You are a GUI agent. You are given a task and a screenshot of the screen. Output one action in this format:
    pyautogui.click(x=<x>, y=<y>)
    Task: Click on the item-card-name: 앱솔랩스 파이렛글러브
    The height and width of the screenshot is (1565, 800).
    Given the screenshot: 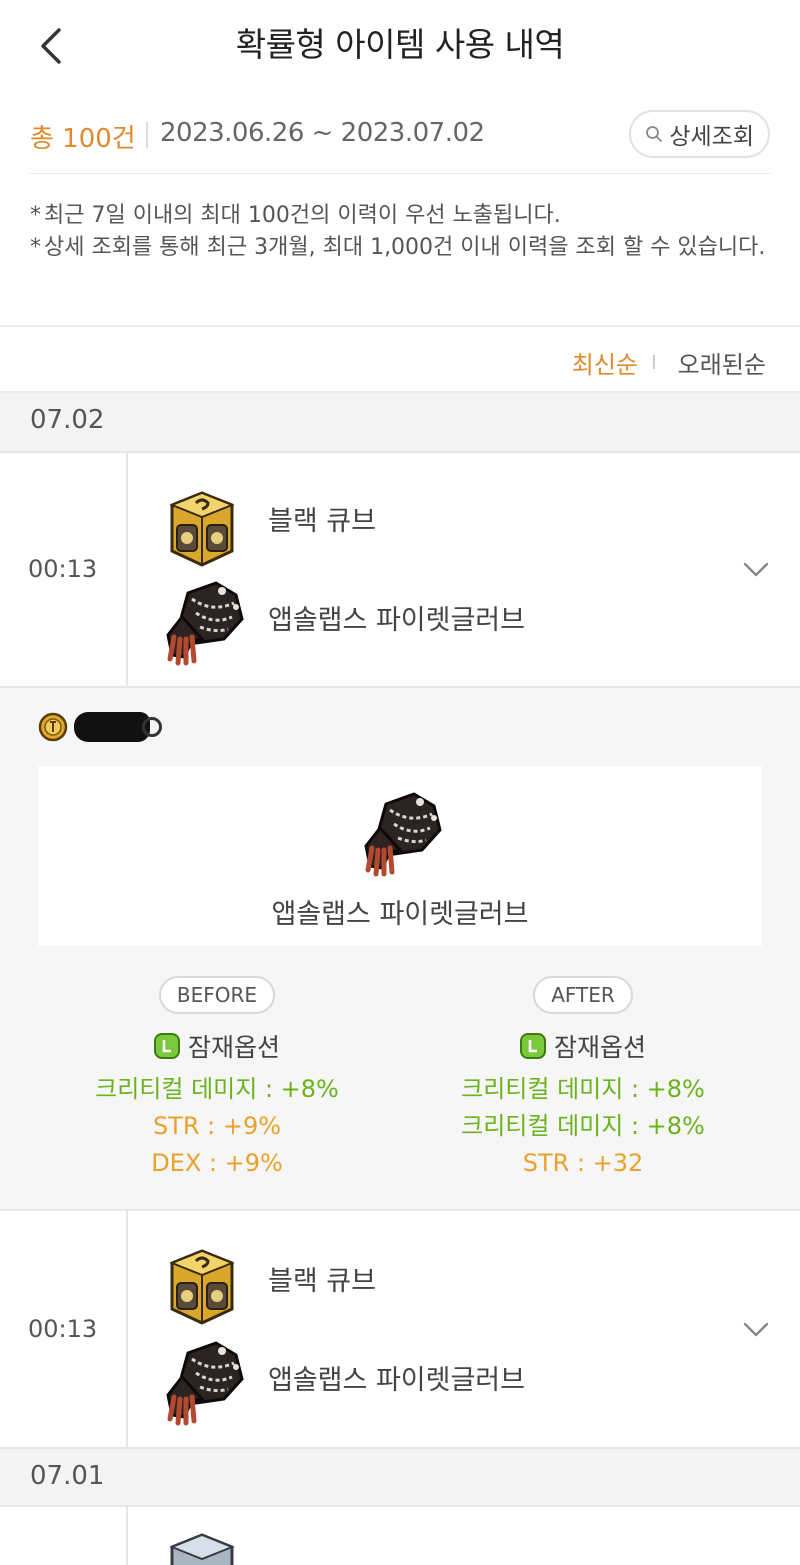 What is the action you would take?
    pyautogui.click(x=400, y=914)
    